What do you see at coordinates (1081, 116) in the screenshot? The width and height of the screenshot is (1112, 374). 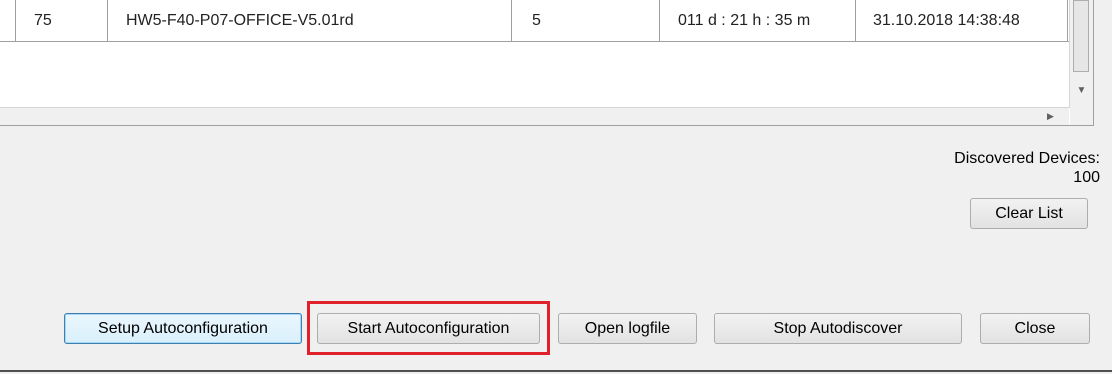 I see `scrollbar-corner` at bounding box center [1081, 116].